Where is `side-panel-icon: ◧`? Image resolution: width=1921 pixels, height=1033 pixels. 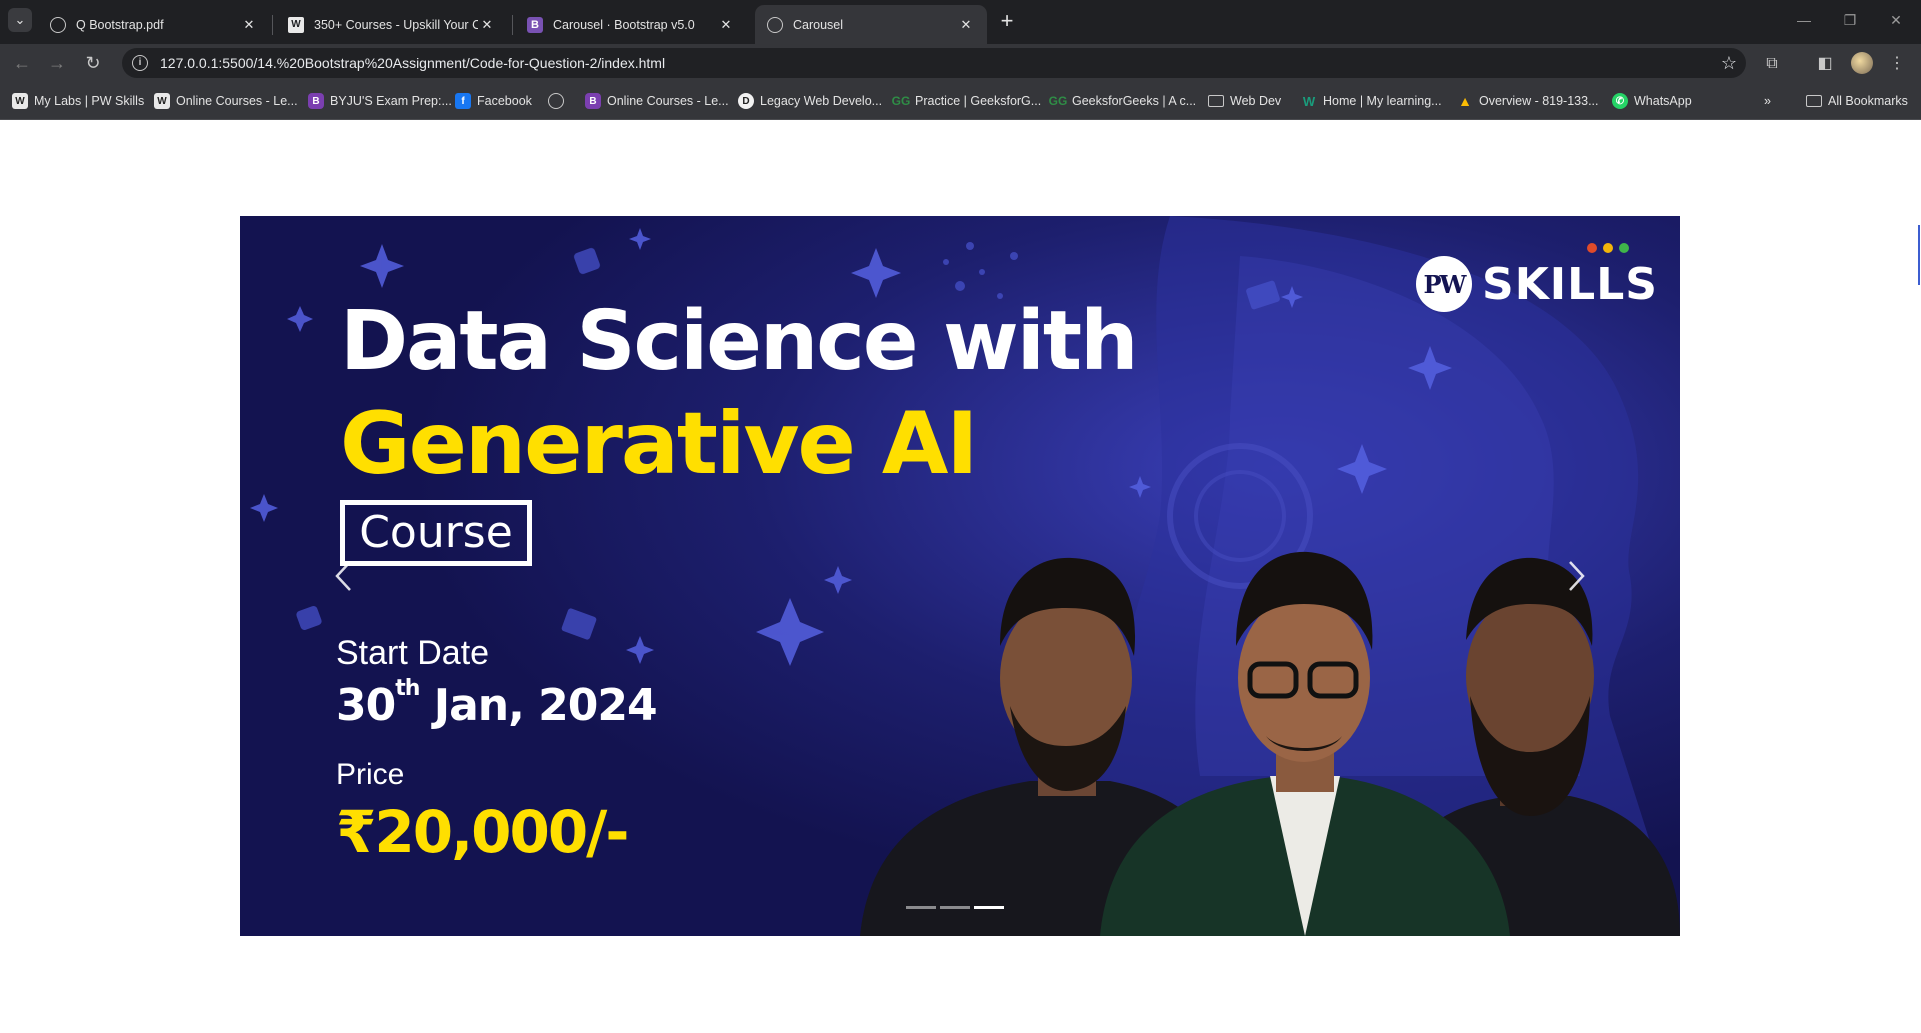
side-panel-icon: ◧ is located at coordinates (1825, 64).